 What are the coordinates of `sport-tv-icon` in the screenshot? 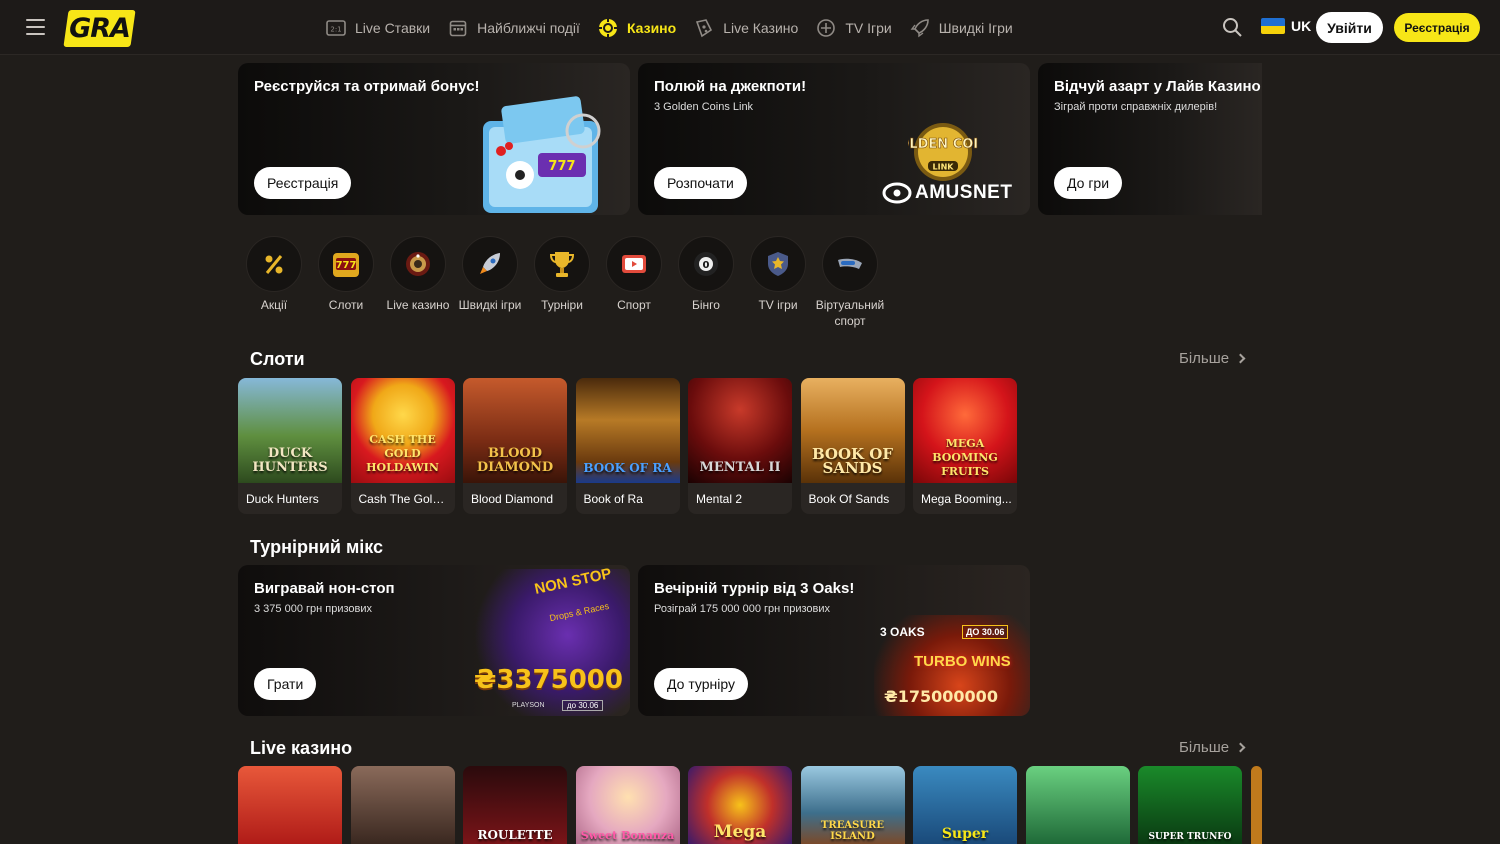 It's located at (634, 264).